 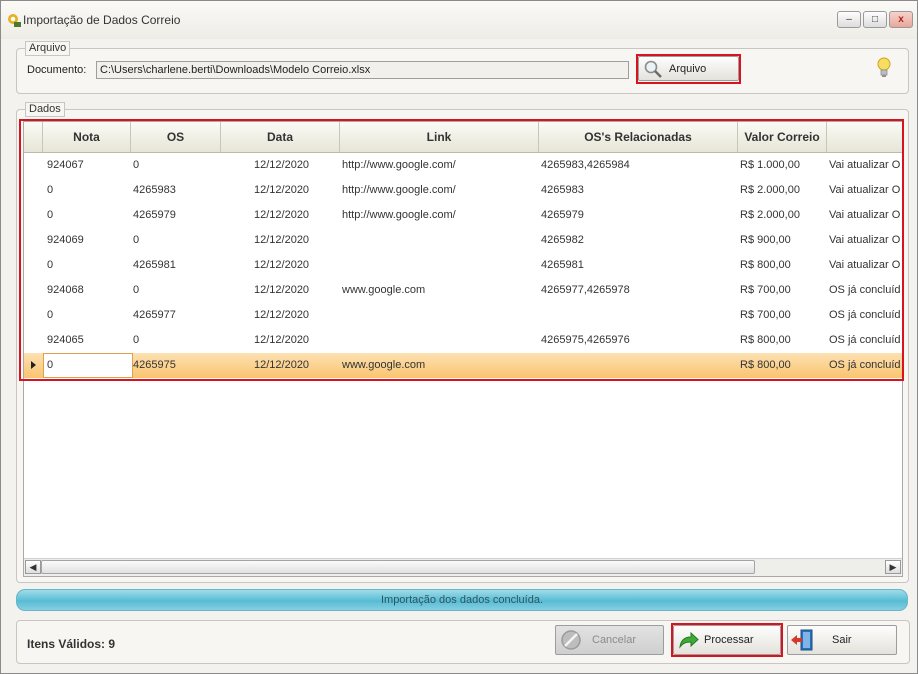 What do you see at coordinates (459, 20) in the screenshot?
I see `title-bar: Importação de Dados Correio – □ x` at bounding box center [459, 20].